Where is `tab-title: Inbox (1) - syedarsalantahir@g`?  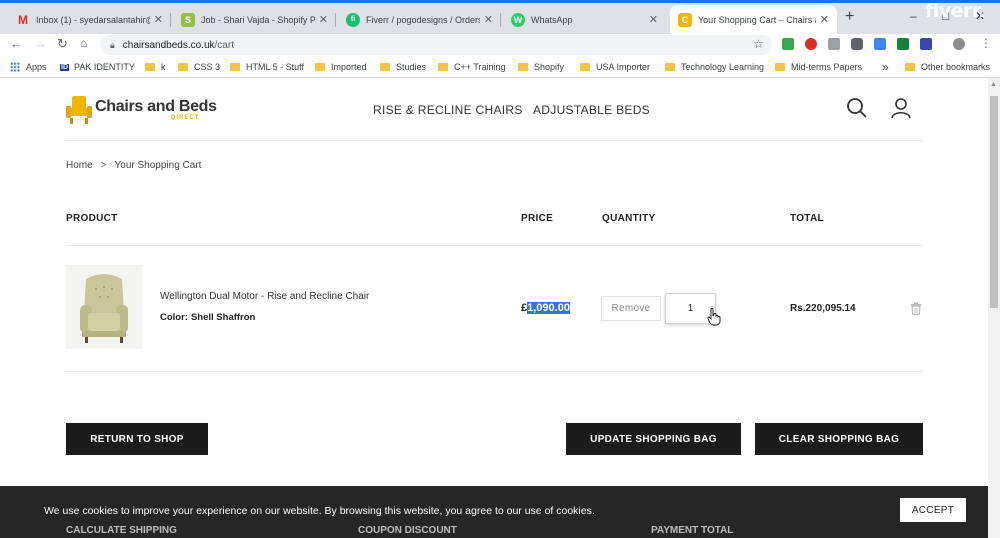 tab-title: Inbox (1) - syedarsalantahir@g is located at coordinates (93, 19).